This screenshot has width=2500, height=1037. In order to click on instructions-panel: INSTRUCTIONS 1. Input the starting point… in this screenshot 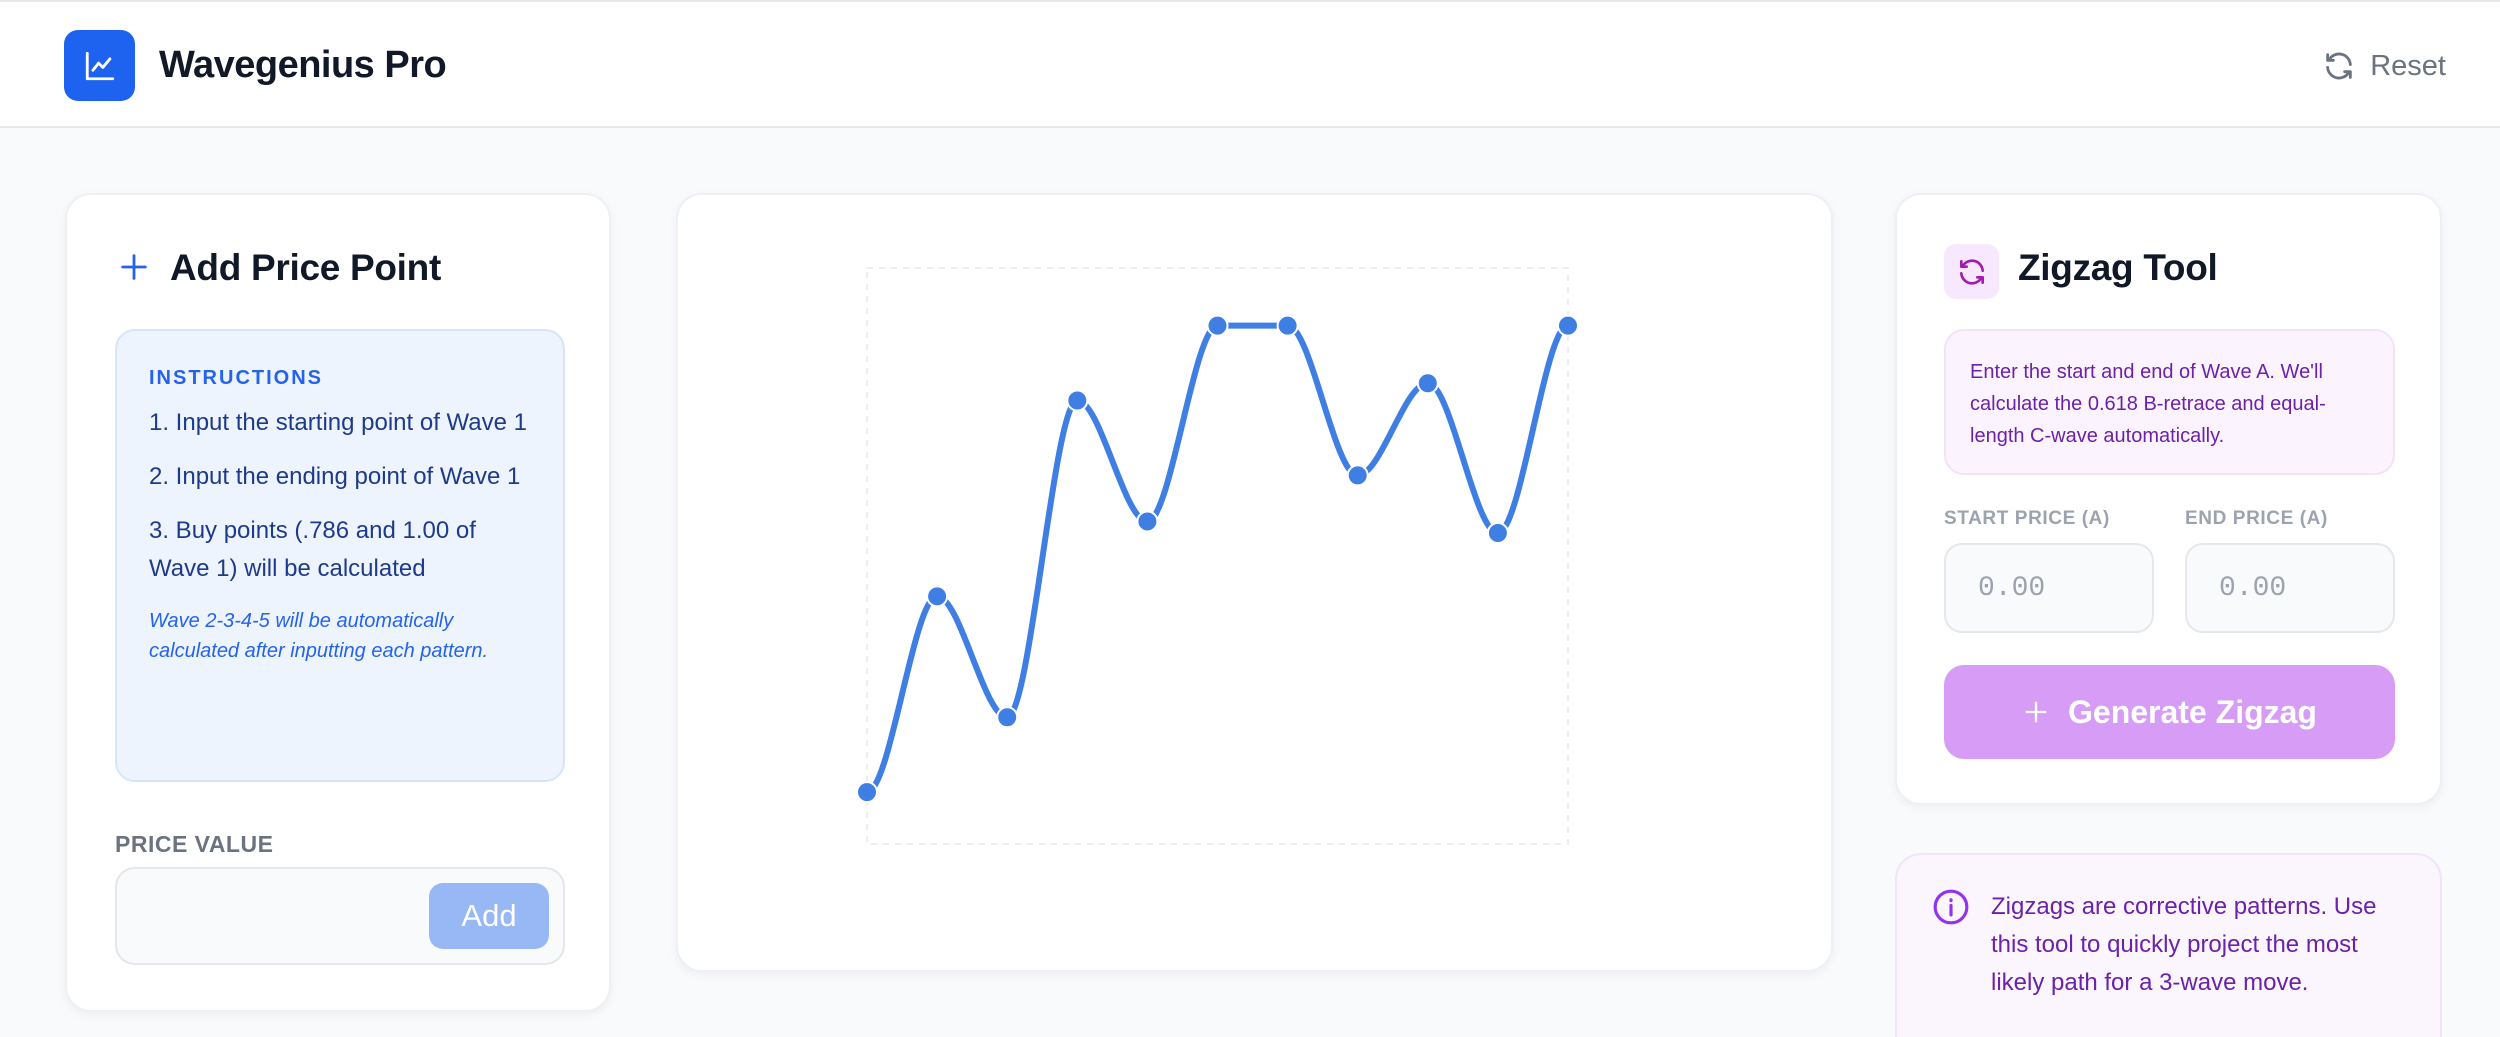, I will do `click(340, 555)`.